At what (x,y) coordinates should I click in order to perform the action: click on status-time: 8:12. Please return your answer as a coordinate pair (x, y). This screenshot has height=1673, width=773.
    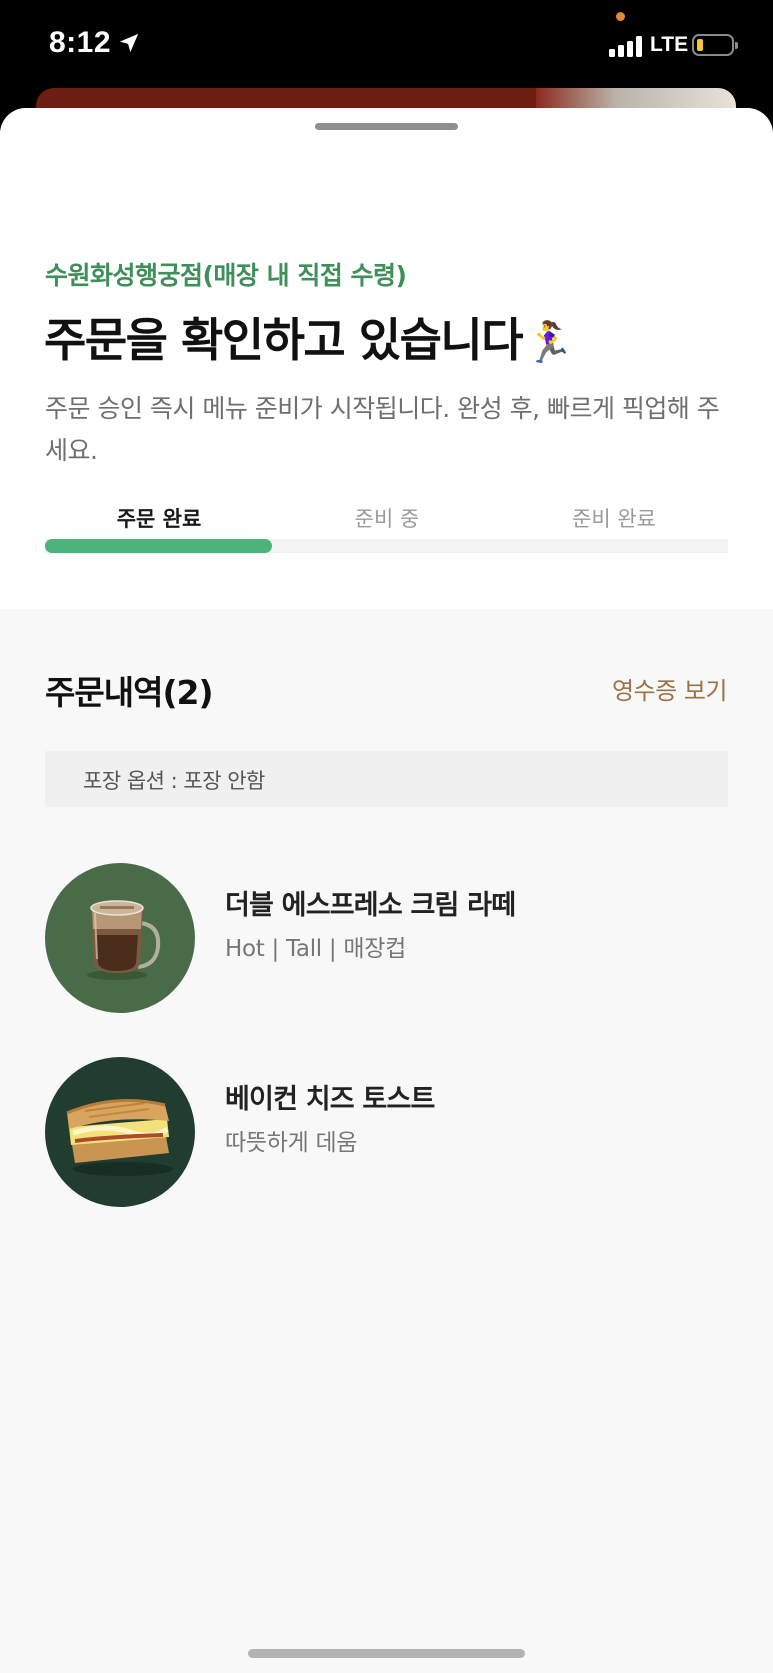
    Looking at the image, I should click on (80, 42).